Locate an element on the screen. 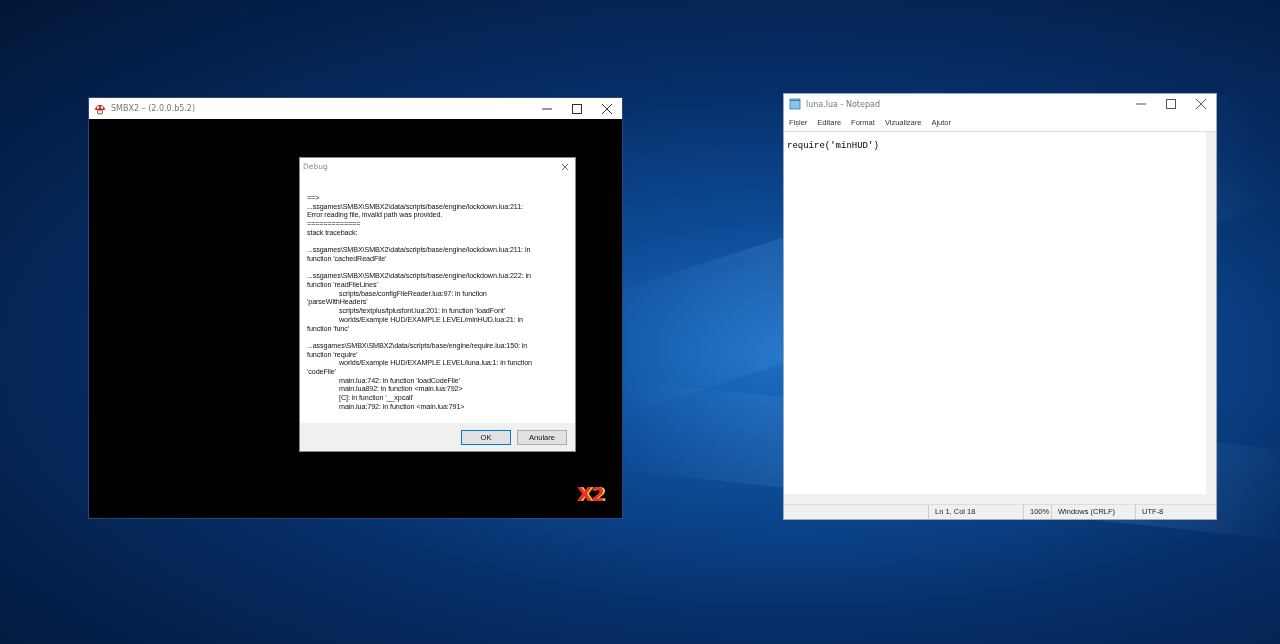 This screenshot has height=644, width=1280. close-icon is located at coordinates (565, 166).